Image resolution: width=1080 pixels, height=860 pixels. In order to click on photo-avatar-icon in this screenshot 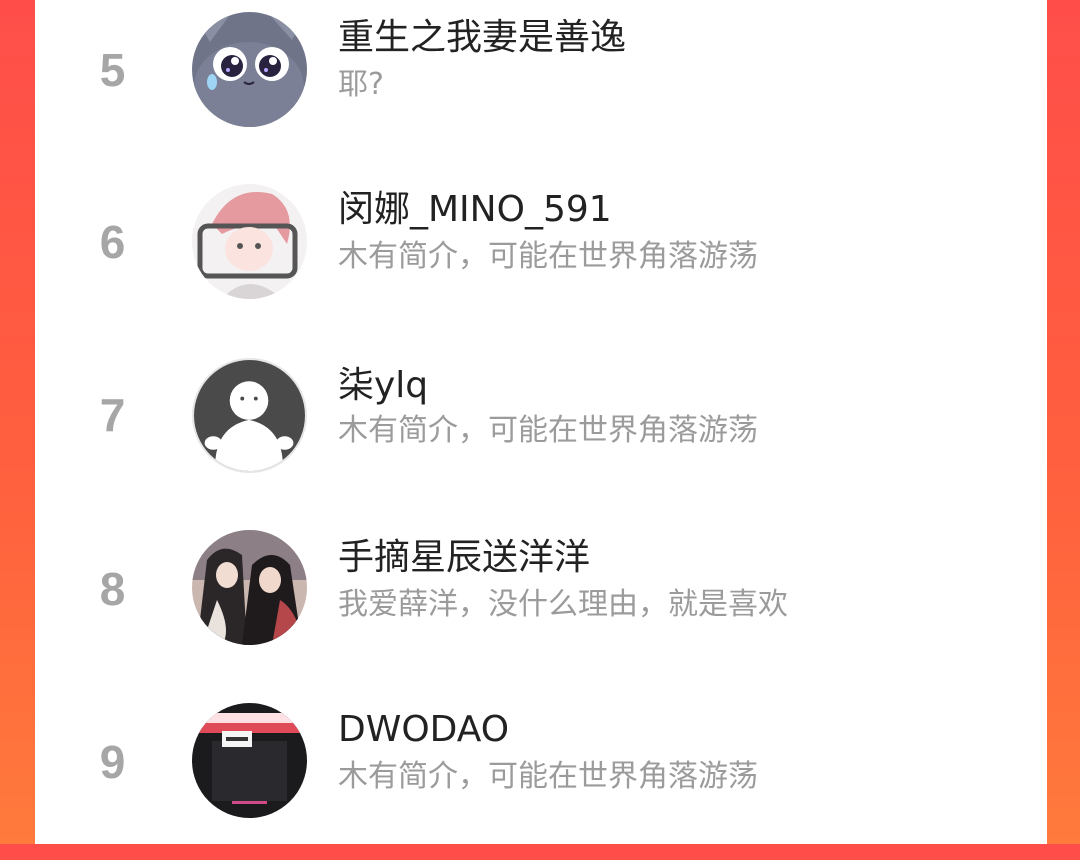, I will do `click(249, 760)`.